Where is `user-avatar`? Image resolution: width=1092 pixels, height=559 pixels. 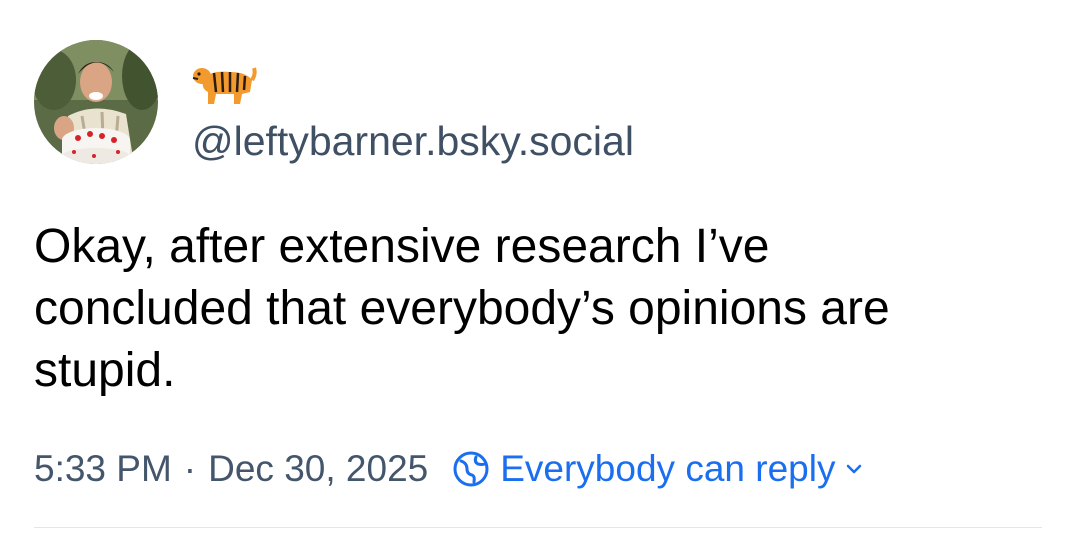
user-avatar is located at coordinates (96, 102).